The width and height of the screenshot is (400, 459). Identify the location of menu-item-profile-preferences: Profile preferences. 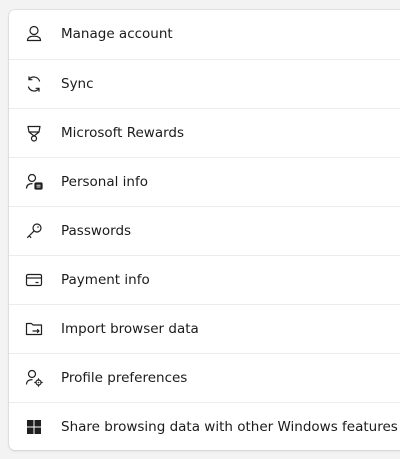
(204, 377).